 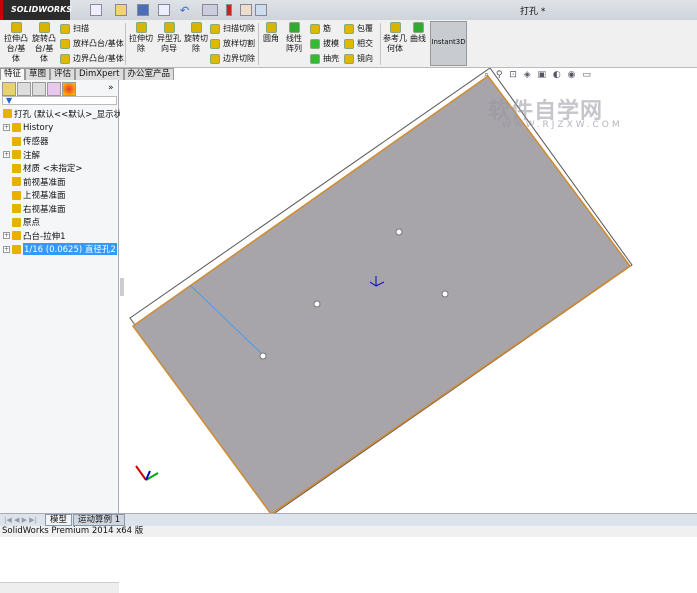 What do you see at coordinates (358, 28) in the screenshot?
I see `wrap-button: 包覆` at bounding box center [358, 28].